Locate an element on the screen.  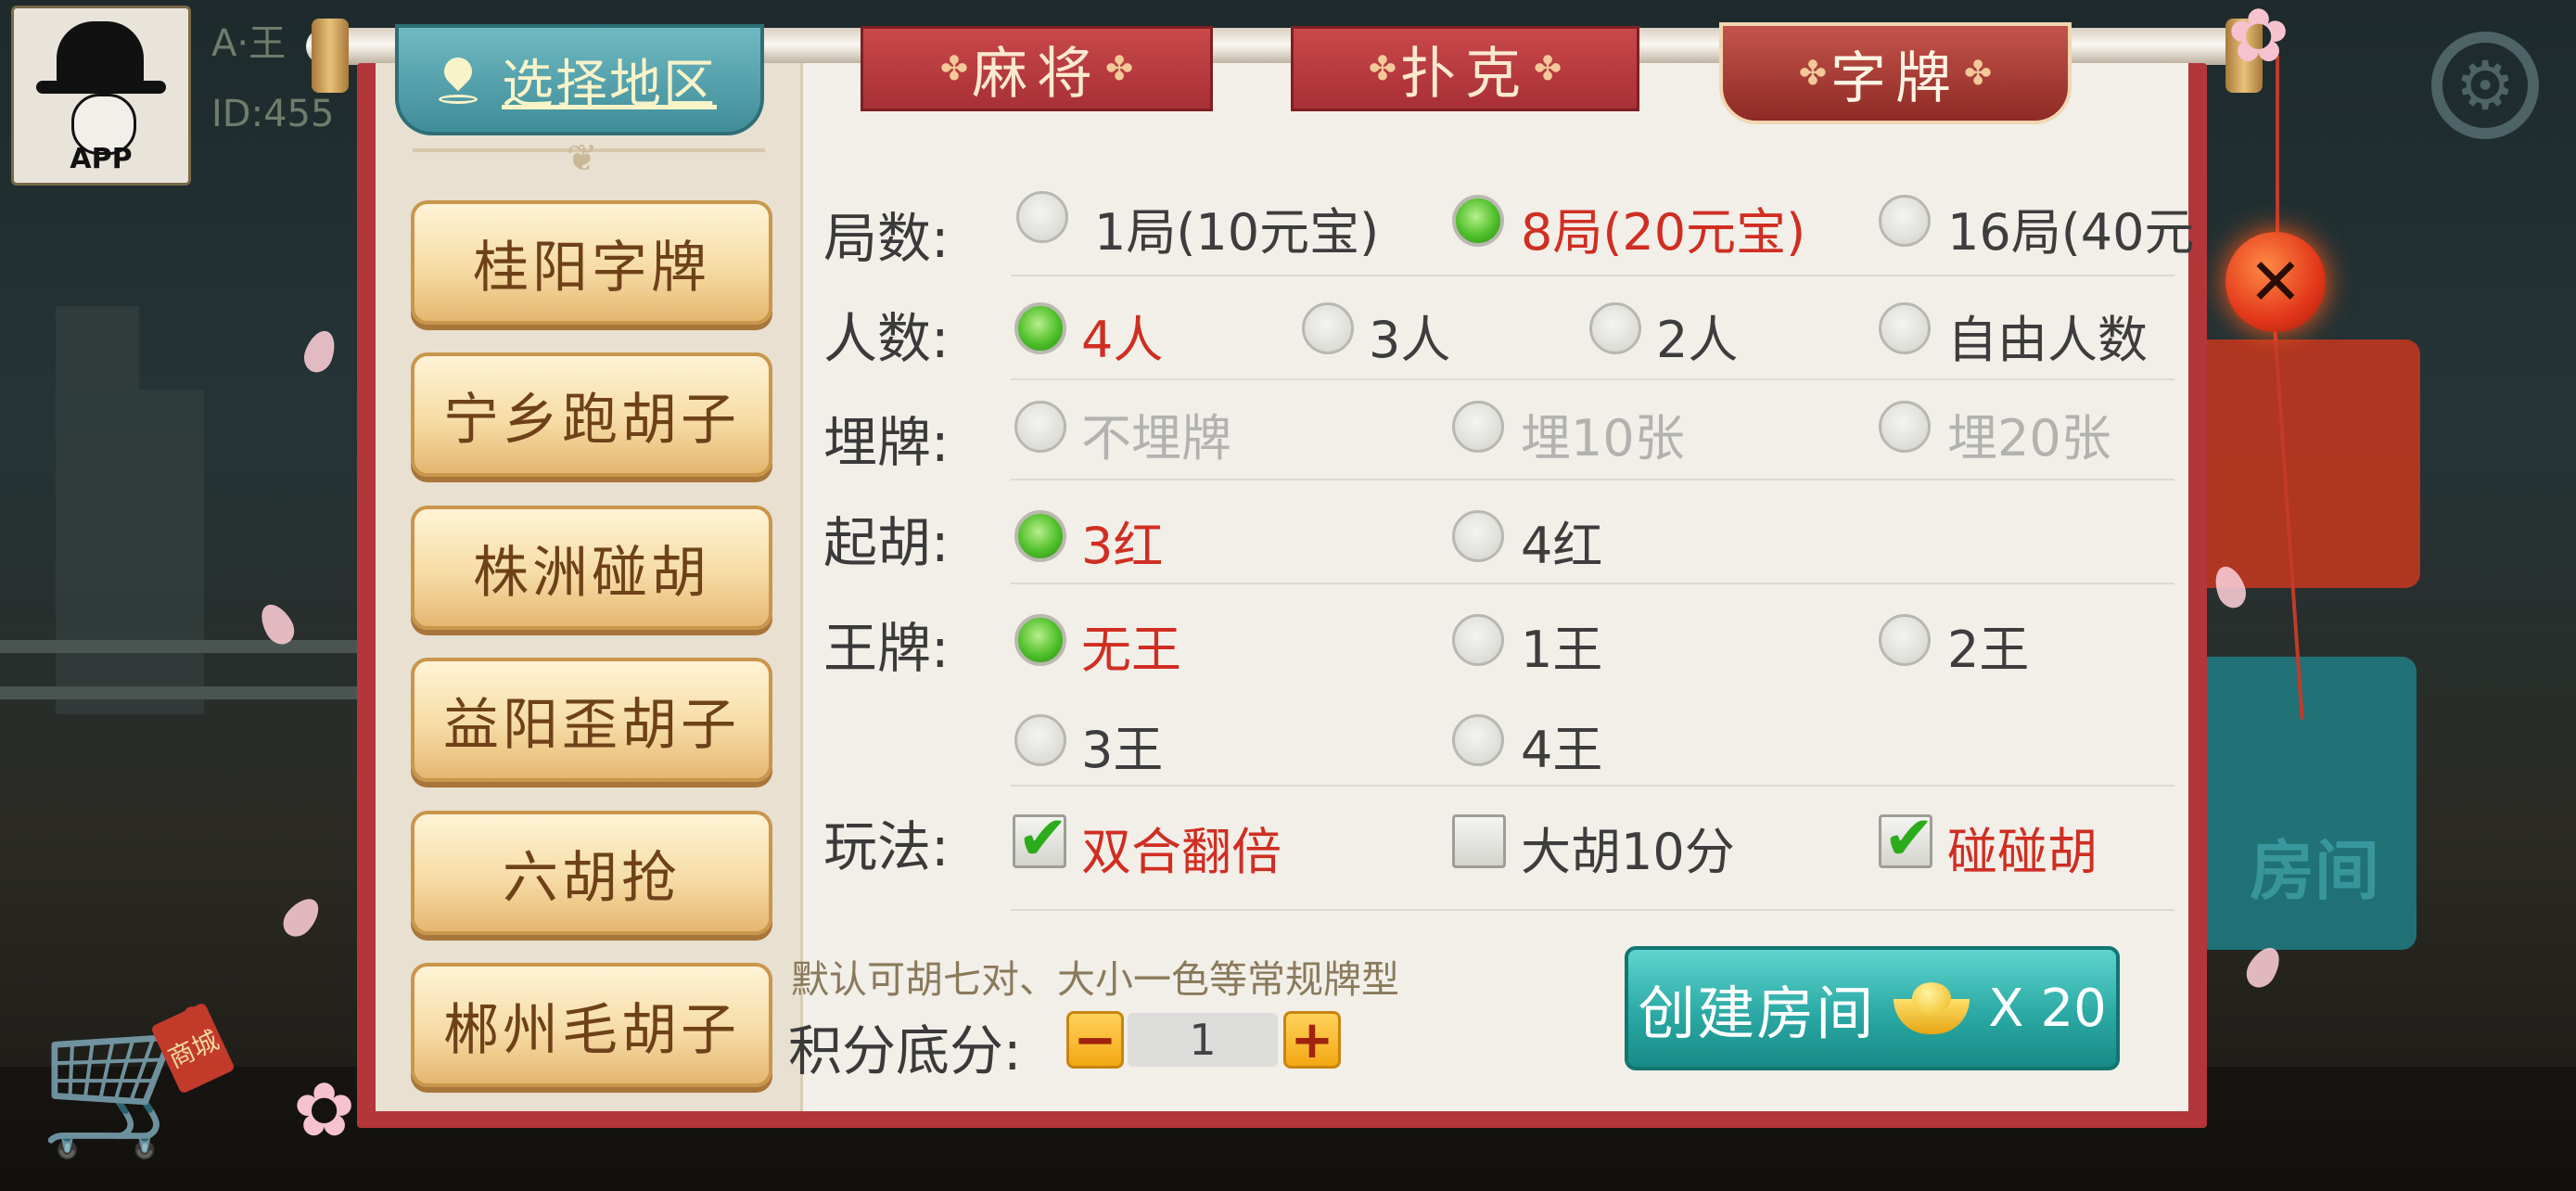
players-label: 人数: is located at coordinates (886, 338).